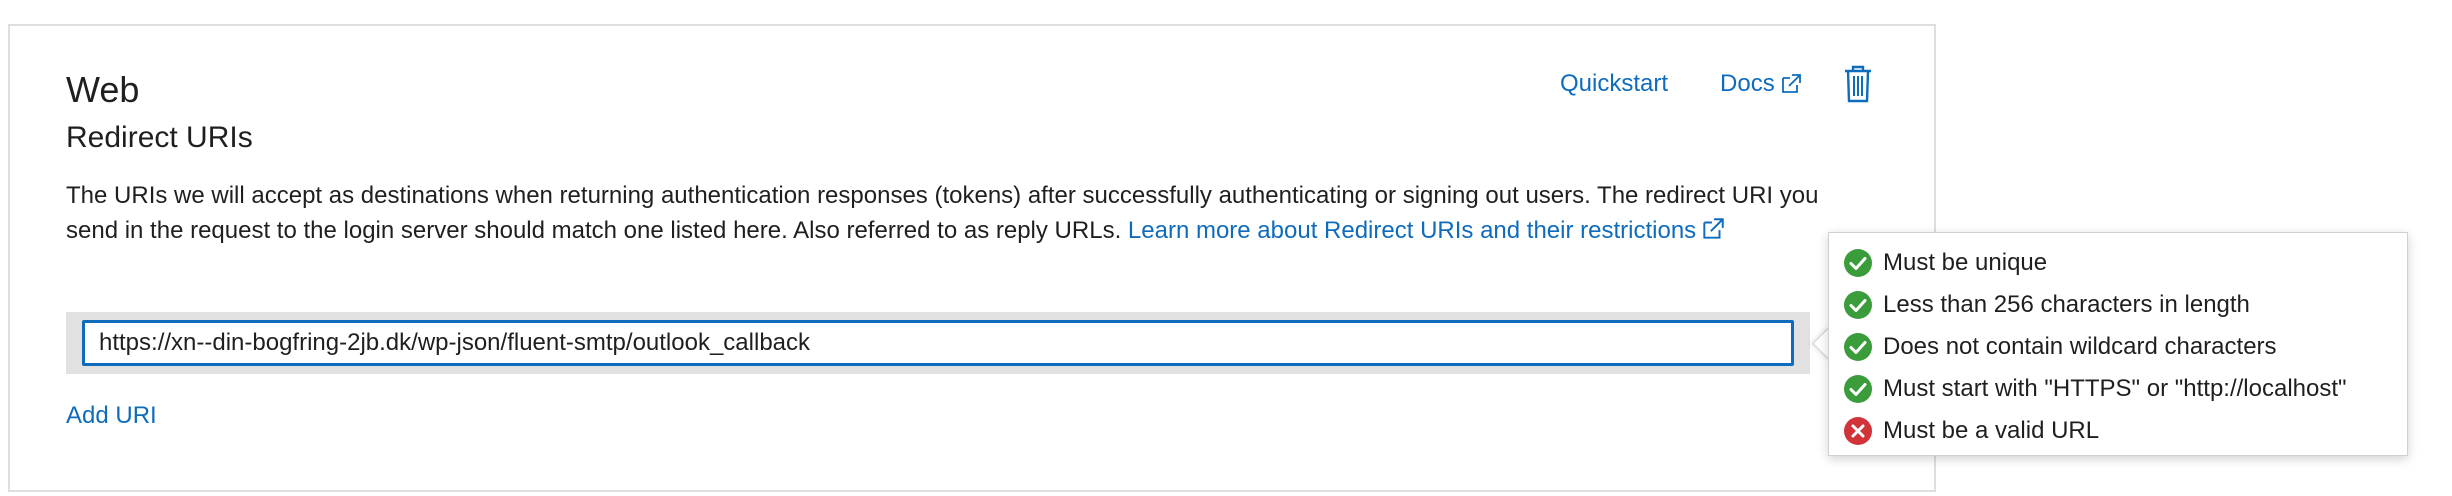  What do you see at coordinates (1614, 84) in the screenshot?
I see `quickstart-link: Quickstart` at bounding box center [1614, 84].